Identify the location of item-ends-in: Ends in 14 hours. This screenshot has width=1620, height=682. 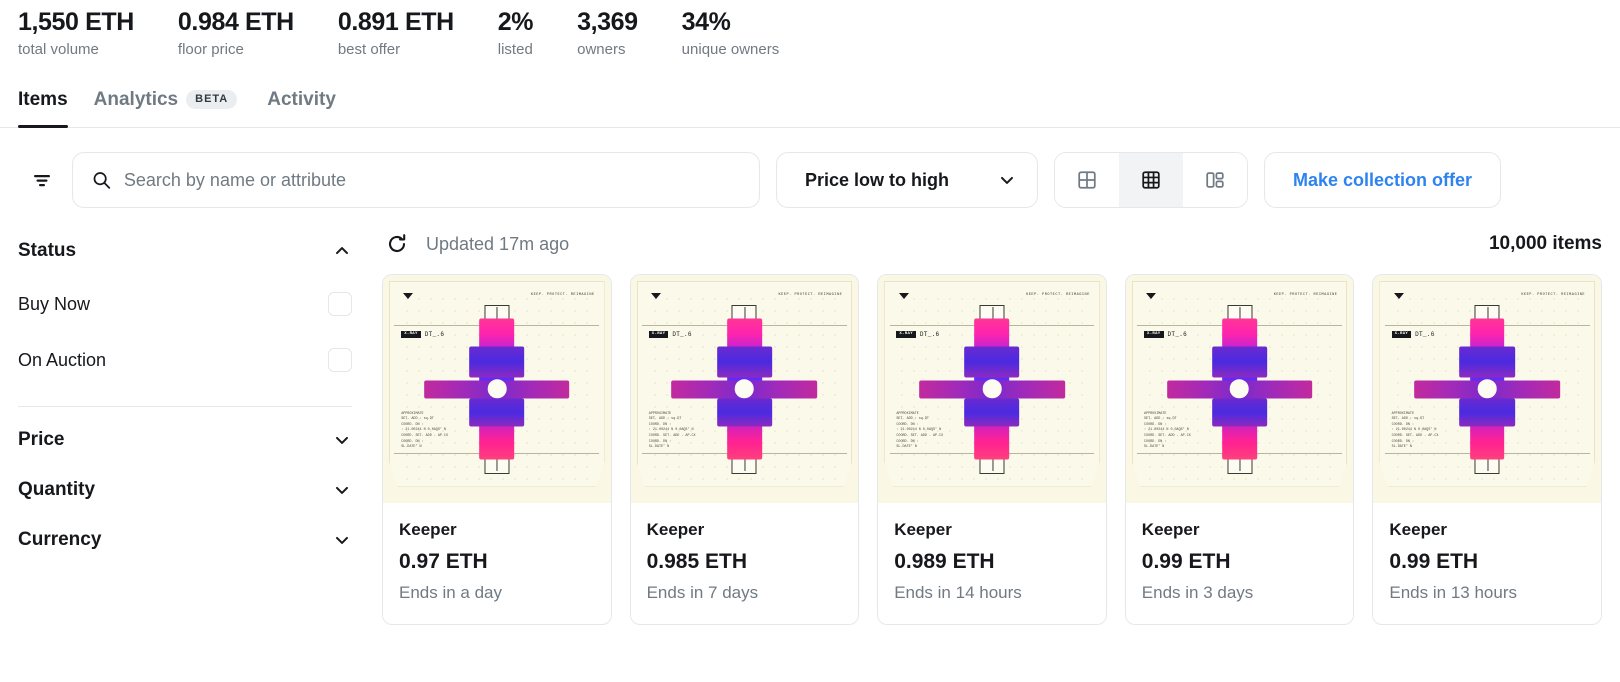
(958, 592).